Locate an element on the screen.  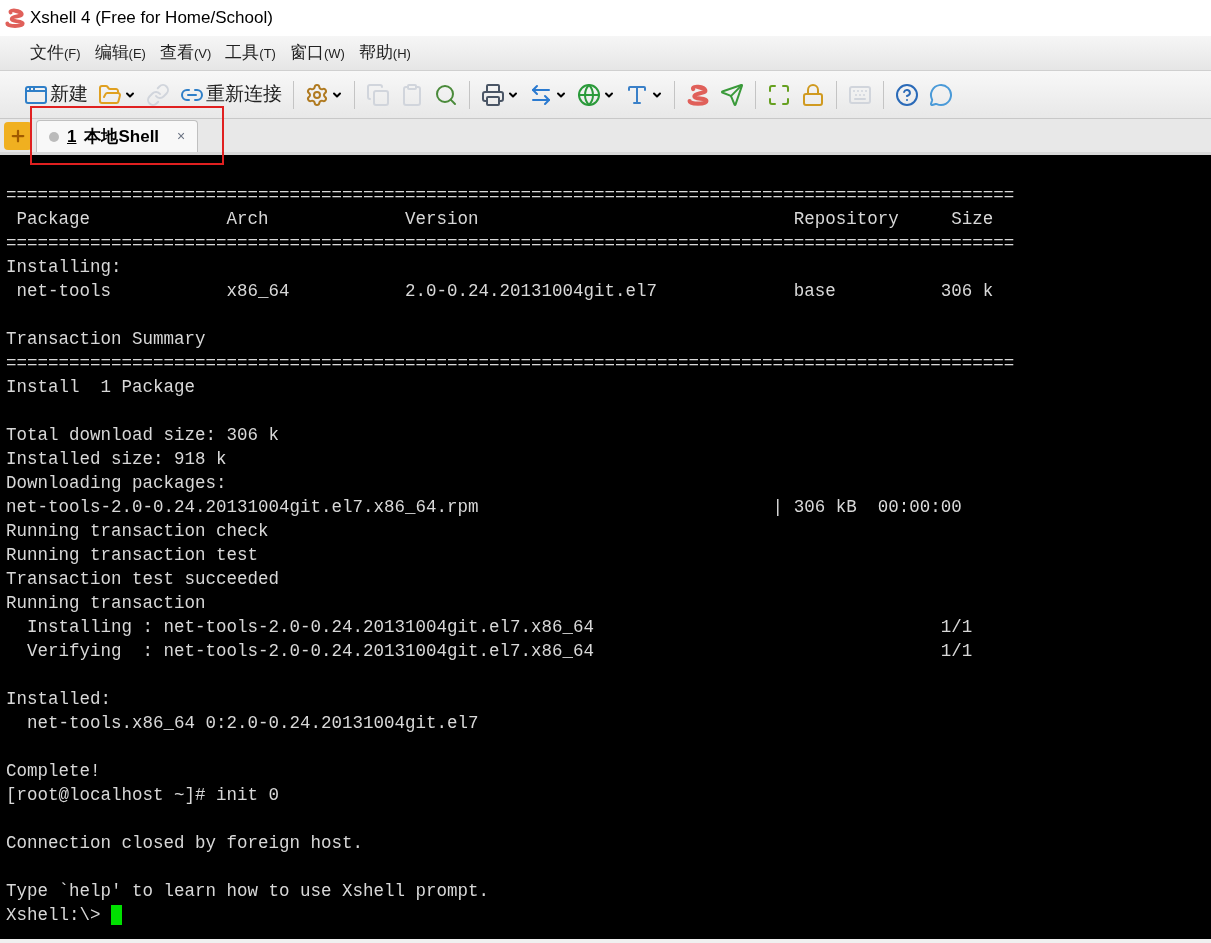
terminal-line: Transaction Summary is located at coordinates (106, 339).